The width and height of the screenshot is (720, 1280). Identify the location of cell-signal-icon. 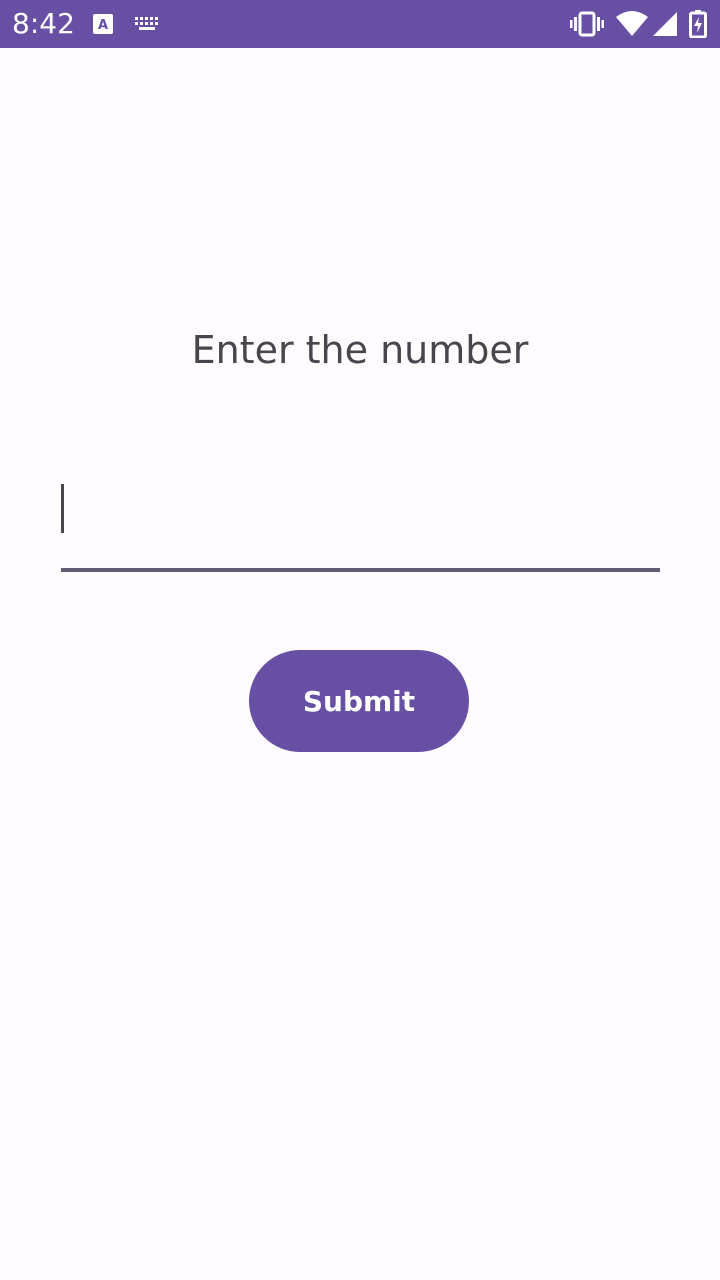
(665, 24).